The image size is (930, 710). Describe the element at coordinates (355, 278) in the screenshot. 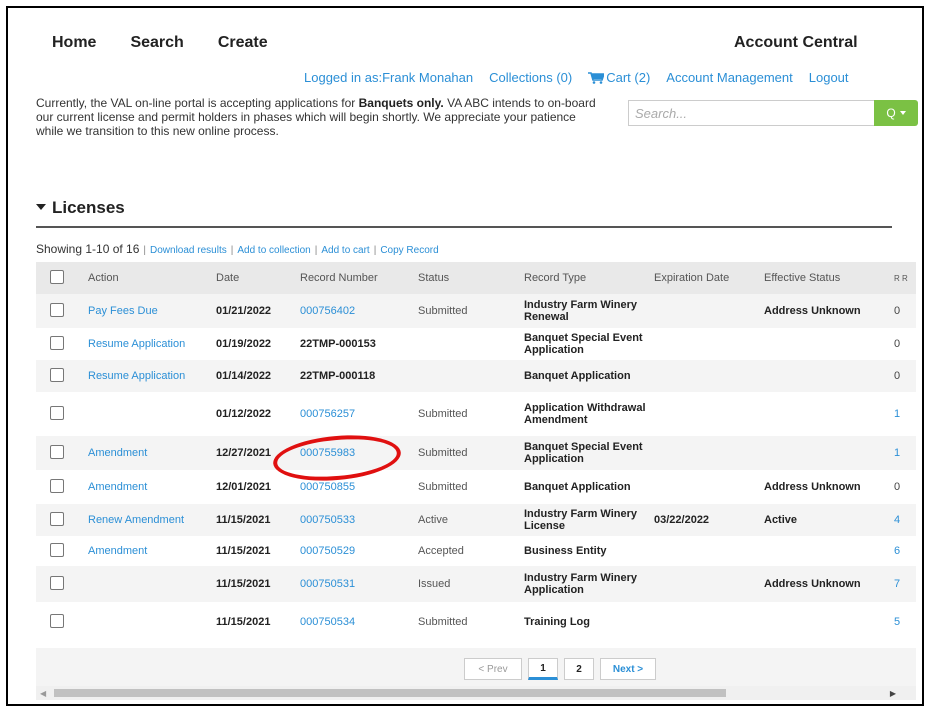

I see `col-header-record-number: Record Number` at that location.